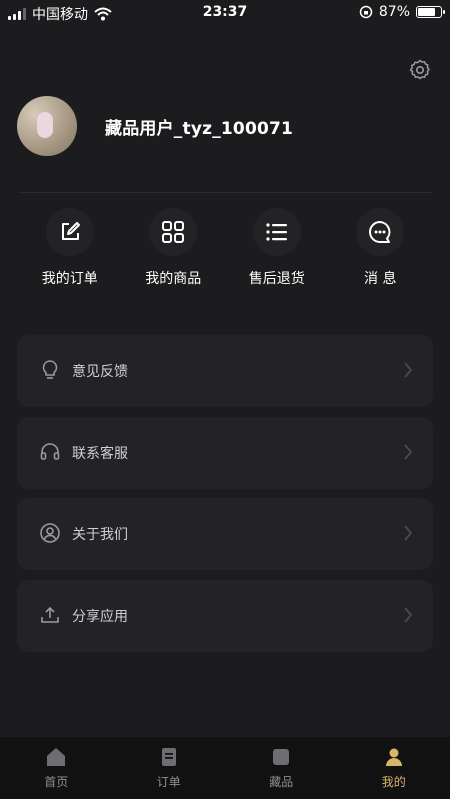 The width and height of the screenshot is (450, 799). Describe the element at coordinates (100, 535) in the screenshot. I see `about-us-label: 关于我们` at that location.